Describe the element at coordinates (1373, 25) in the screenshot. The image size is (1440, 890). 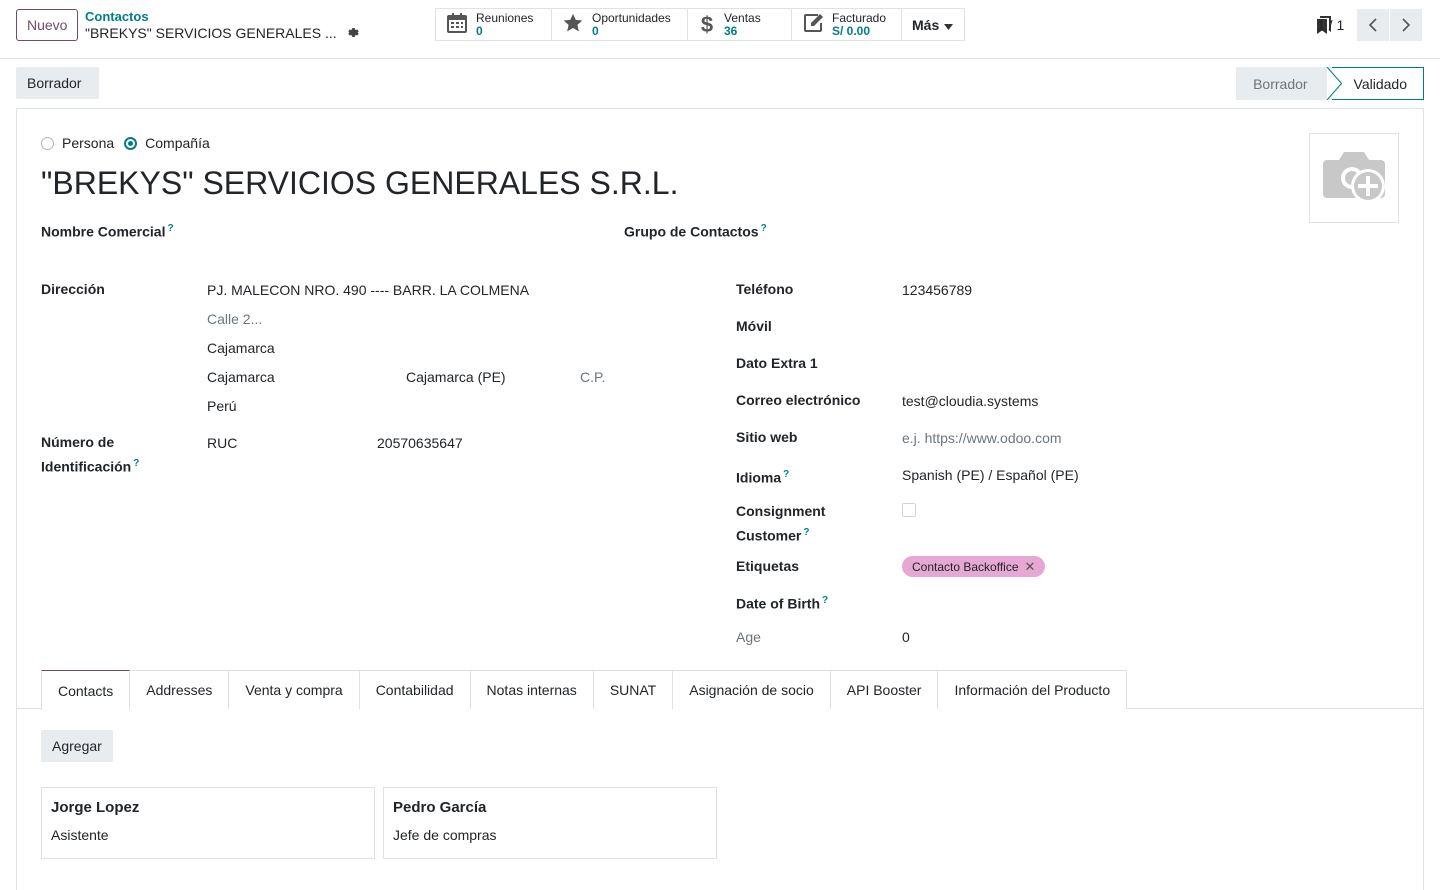
I see `pager-previous-button` at that location.